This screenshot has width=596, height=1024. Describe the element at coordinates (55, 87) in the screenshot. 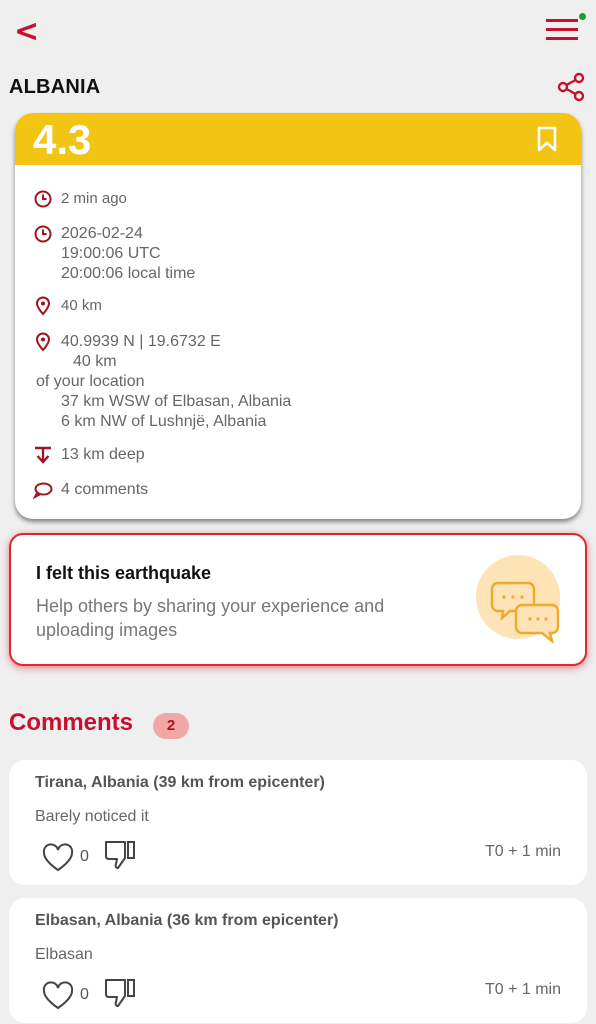

I see `region-title: ALBANIA` at that location.